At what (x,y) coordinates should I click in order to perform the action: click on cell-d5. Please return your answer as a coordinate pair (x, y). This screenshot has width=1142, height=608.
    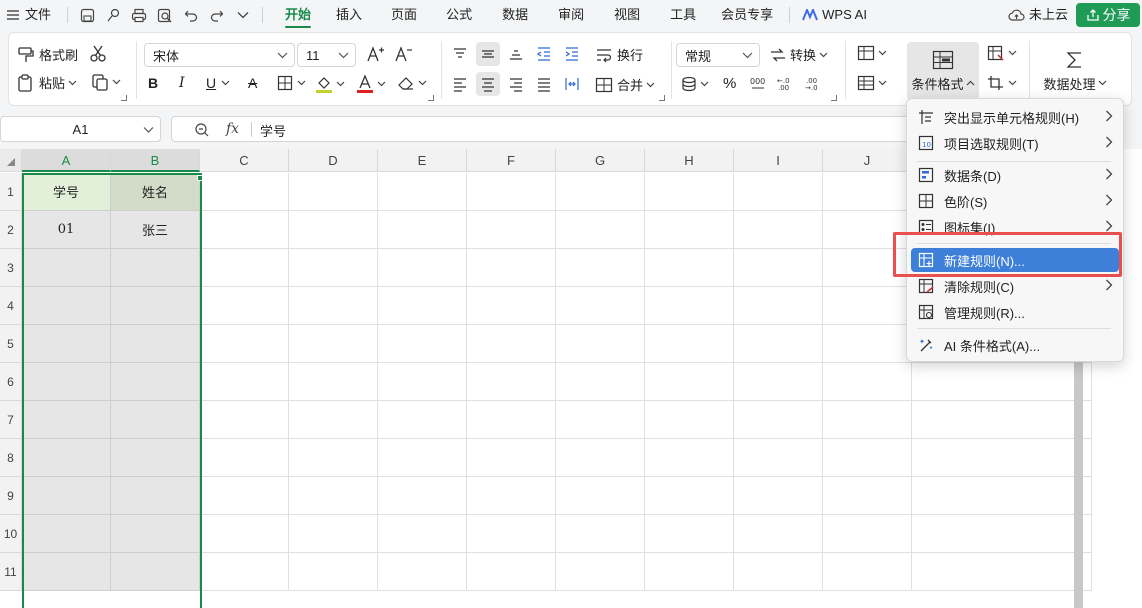
    Looking at the image, I should click on (333, 344).